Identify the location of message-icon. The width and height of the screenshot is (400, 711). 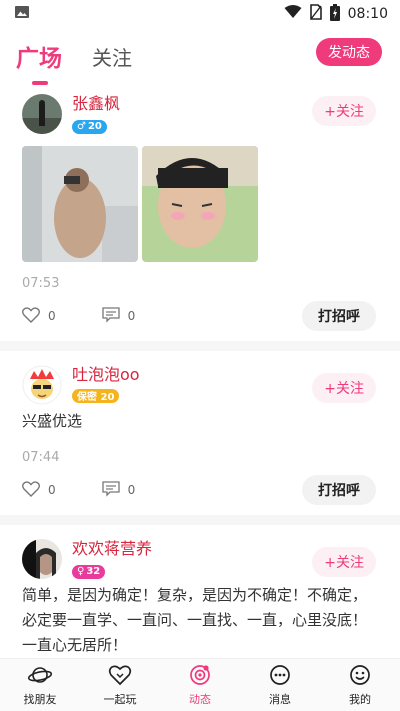
(280, 676).